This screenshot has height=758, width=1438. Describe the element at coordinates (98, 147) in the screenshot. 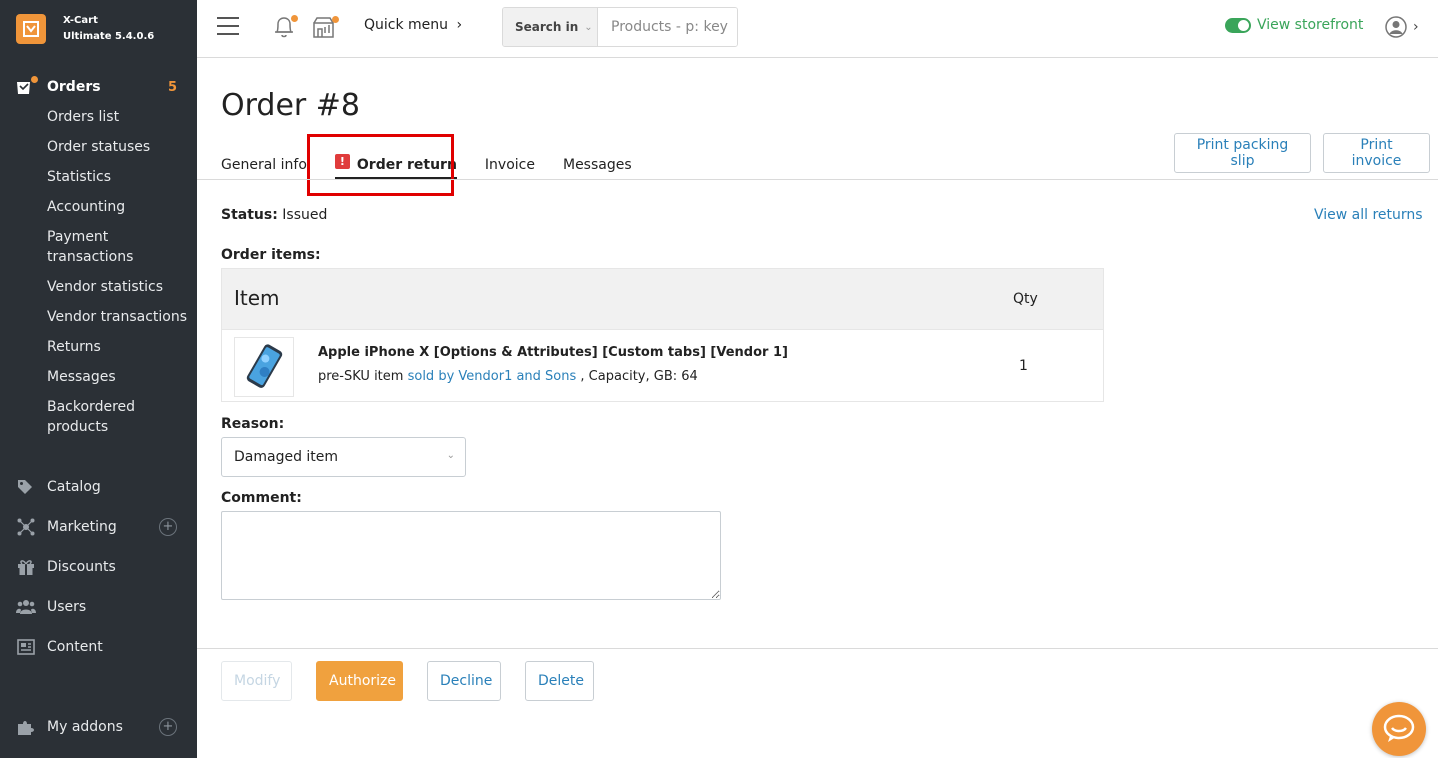

I see `sidebar-item-order-statuses: Order statuses` at that location.